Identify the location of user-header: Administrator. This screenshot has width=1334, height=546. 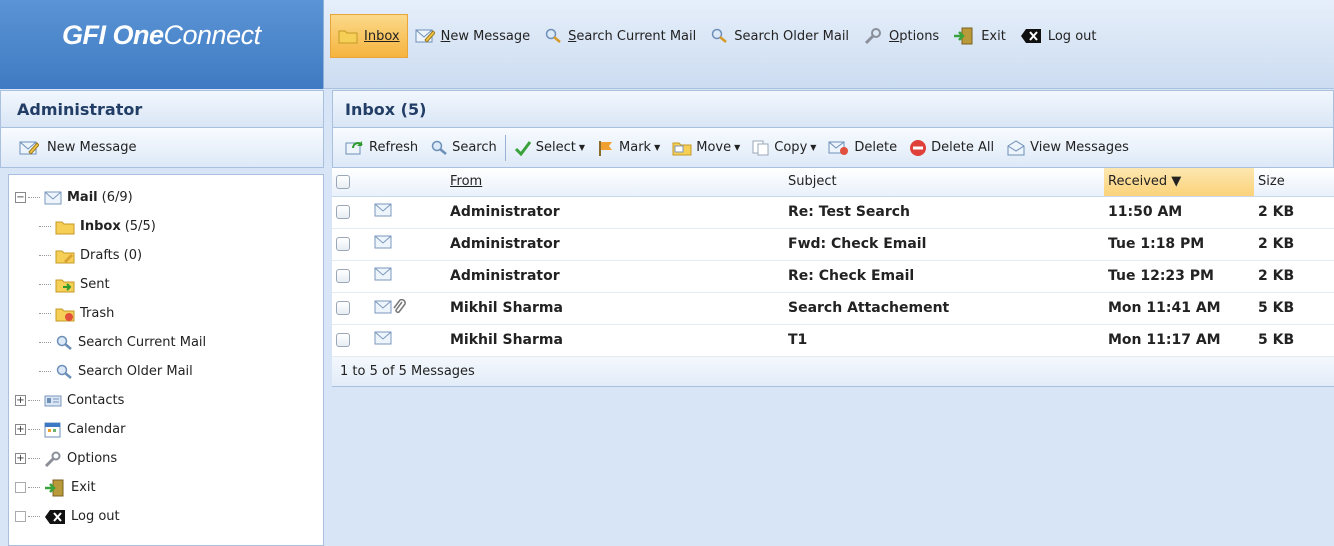
(162, 109).